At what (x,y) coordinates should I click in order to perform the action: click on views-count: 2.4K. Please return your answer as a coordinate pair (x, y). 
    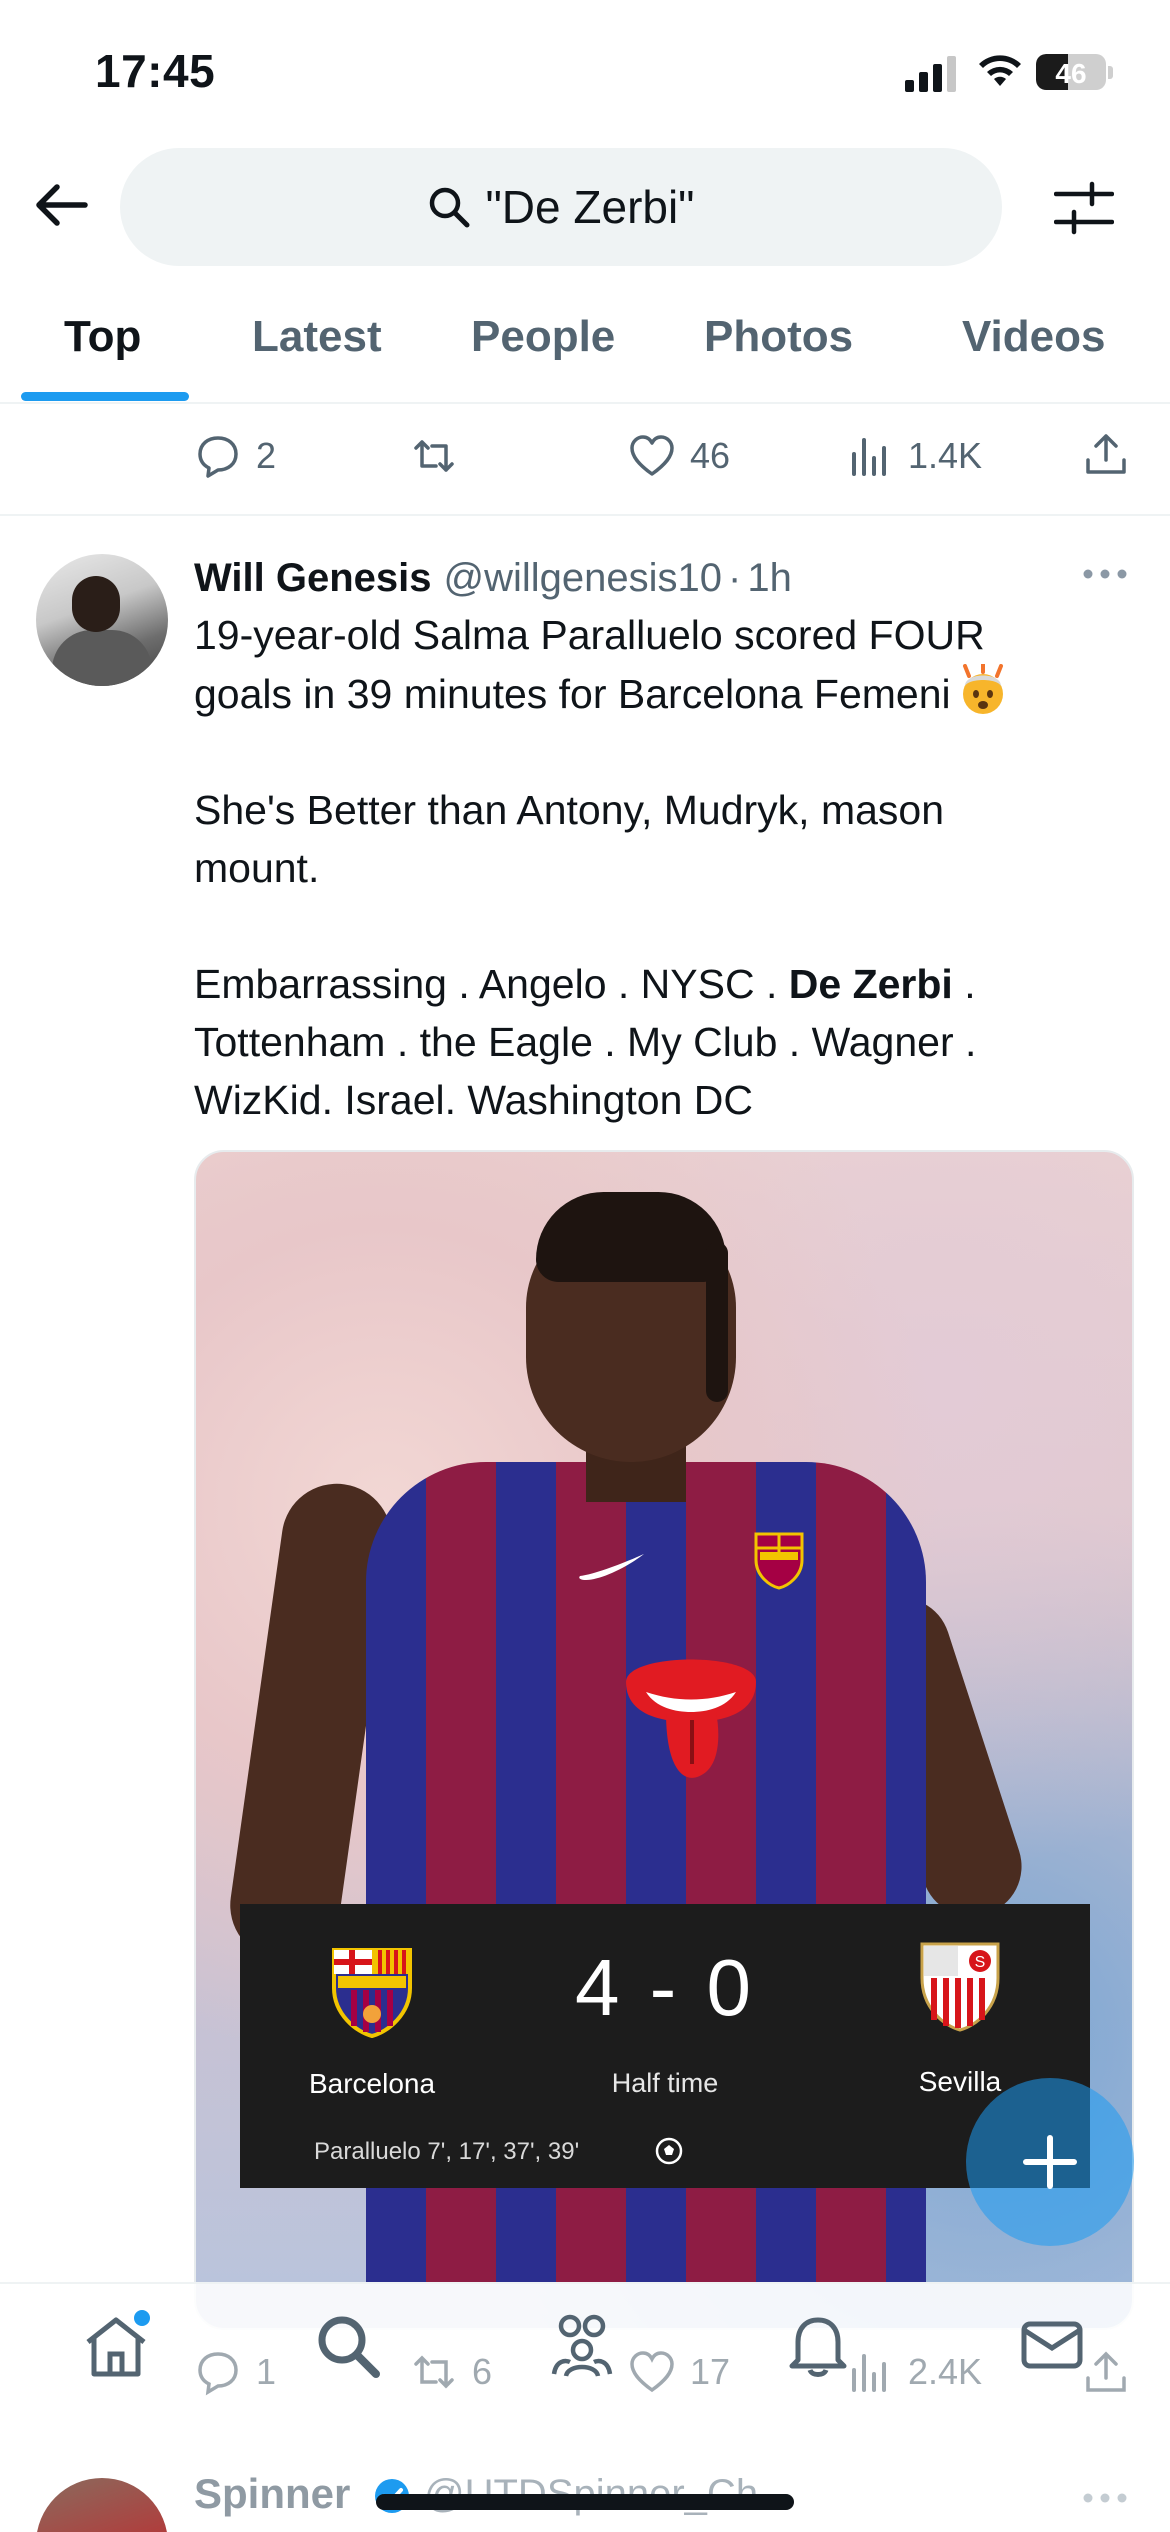
    Looking at the image, I should click on (945, 2371).